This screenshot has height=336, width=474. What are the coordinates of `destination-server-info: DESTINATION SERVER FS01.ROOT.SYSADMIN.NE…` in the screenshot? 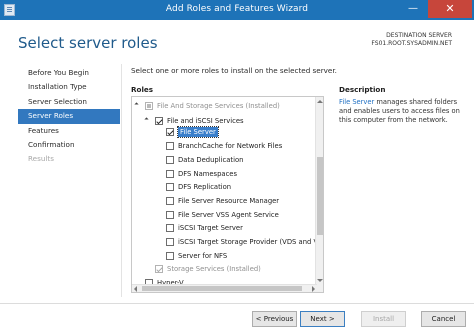 It's located at (411, 40).